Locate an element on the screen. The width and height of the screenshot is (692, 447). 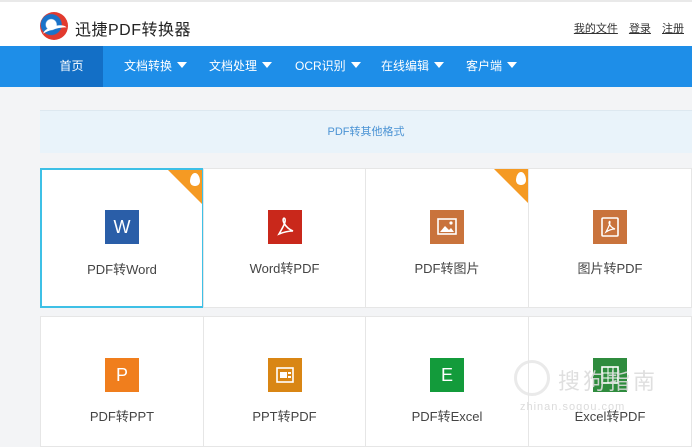
tool-pdf-to-excel: E PDF转Excel is located at coordinates (447, 381).